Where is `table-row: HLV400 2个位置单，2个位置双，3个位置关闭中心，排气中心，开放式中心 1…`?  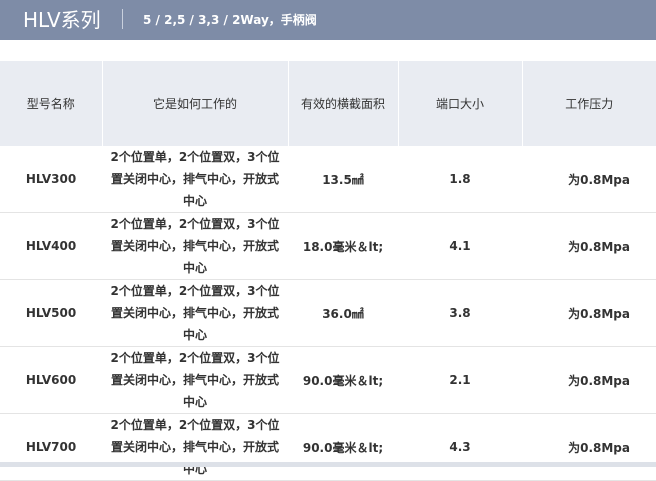 table-row: HLV400 2个位置单，2个位置双，3个位置关闭中心，排气中心，开放式中心 1… is located at coordinates (328, 246).